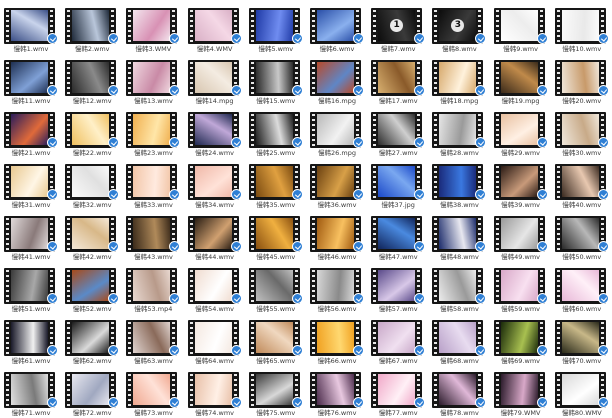 This screenshot has height=418, width=612. I want to click on file-item: 慢韩59.wmv, so click(521, 287).